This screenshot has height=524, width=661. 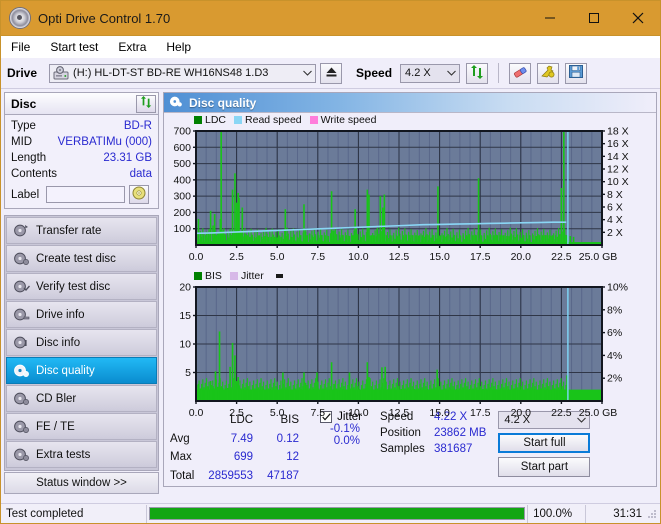 I want to click on svg-text: 16 X, so click(x=618, y=144).